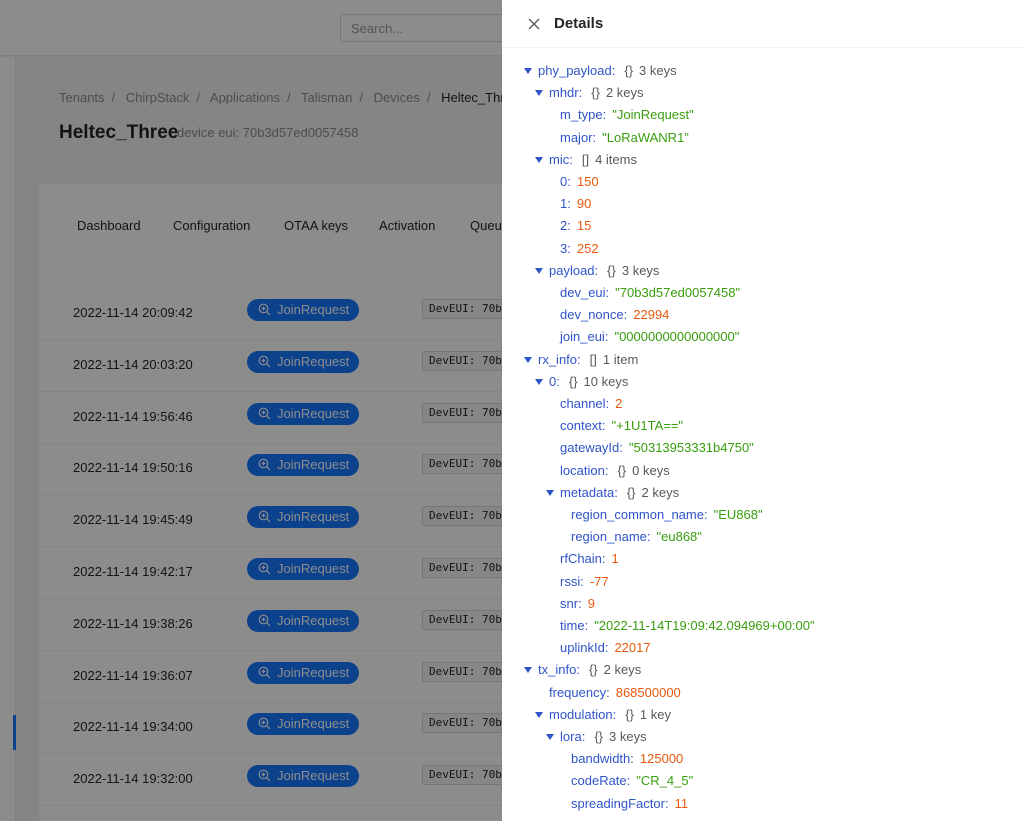 The image size is (1024, 821). What do you see at coordinates (647, 426) in the screenshot?
I see `tree-value: "+1U1TA=="` at bounding box center [647, 426].